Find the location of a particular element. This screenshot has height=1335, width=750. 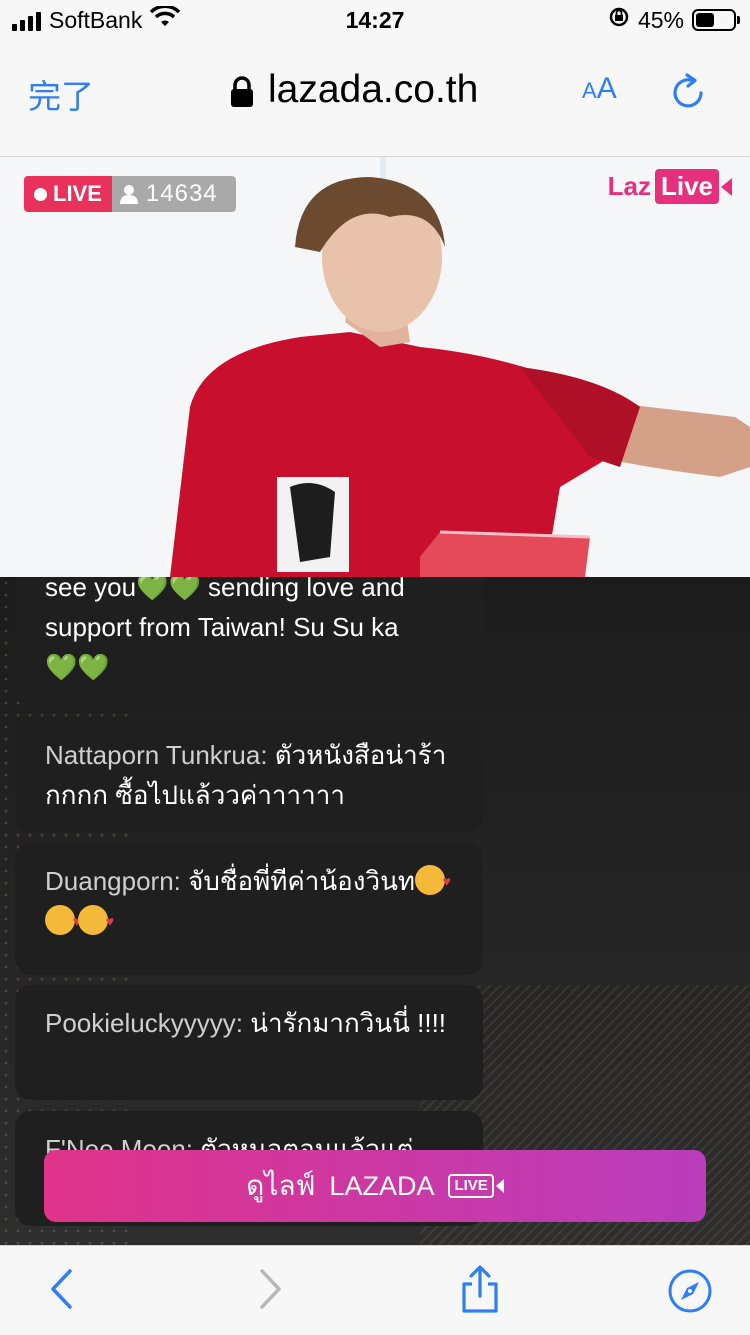

message-text: support from Taiwan! Su Su ka is located at coordinates (222, 627).